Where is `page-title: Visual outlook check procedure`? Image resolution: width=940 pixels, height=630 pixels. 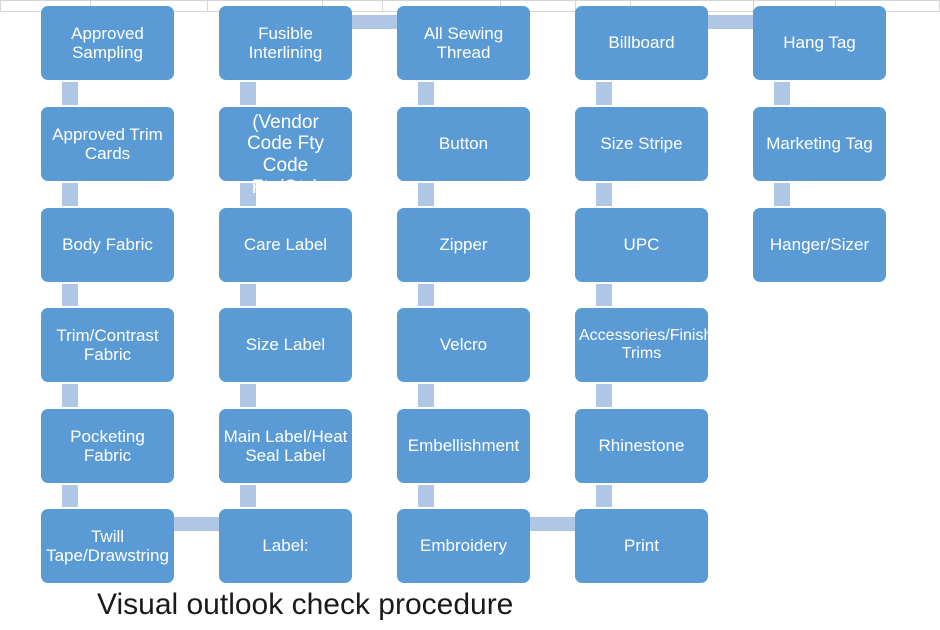 page-title: Visual outlook check procedure is located at coordinates (305, 604).